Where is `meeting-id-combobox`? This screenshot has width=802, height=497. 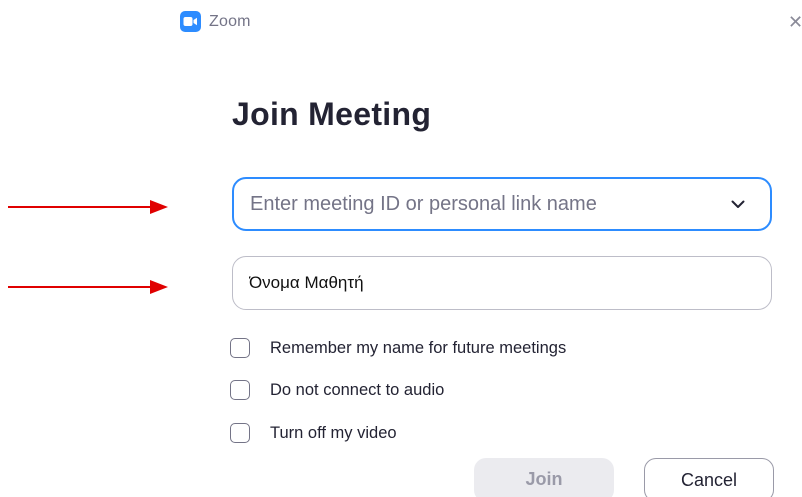 meeting-id-combobox is located at coordinates (502, 204).